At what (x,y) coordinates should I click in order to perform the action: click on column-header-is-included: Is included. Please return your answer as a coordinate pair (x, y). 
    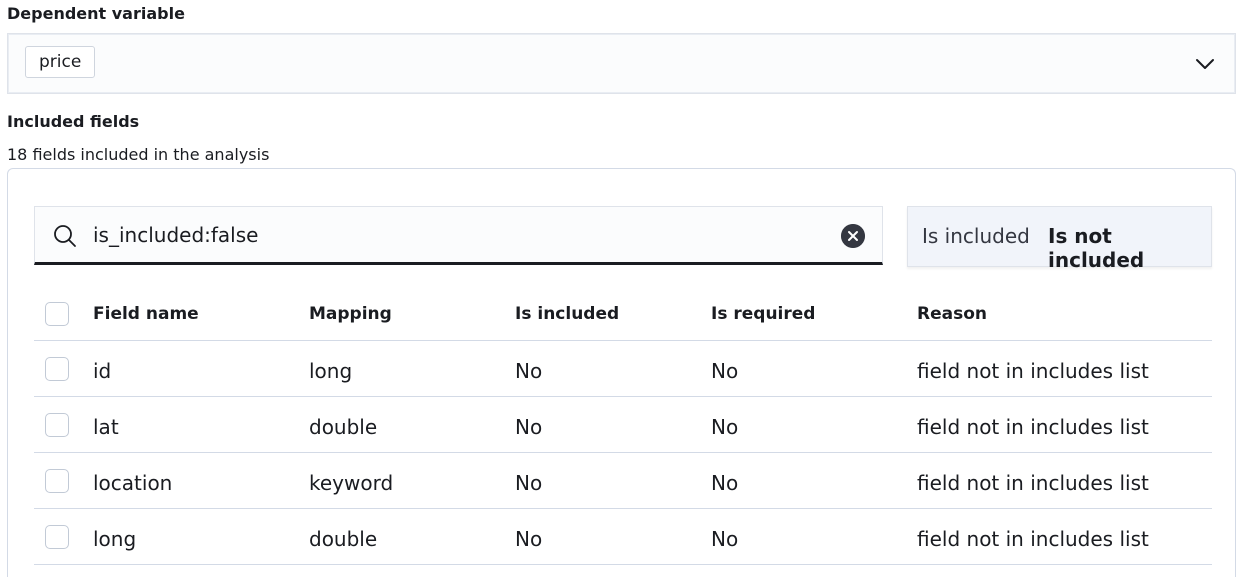
    Looking at the image, I should click on (567, 314).